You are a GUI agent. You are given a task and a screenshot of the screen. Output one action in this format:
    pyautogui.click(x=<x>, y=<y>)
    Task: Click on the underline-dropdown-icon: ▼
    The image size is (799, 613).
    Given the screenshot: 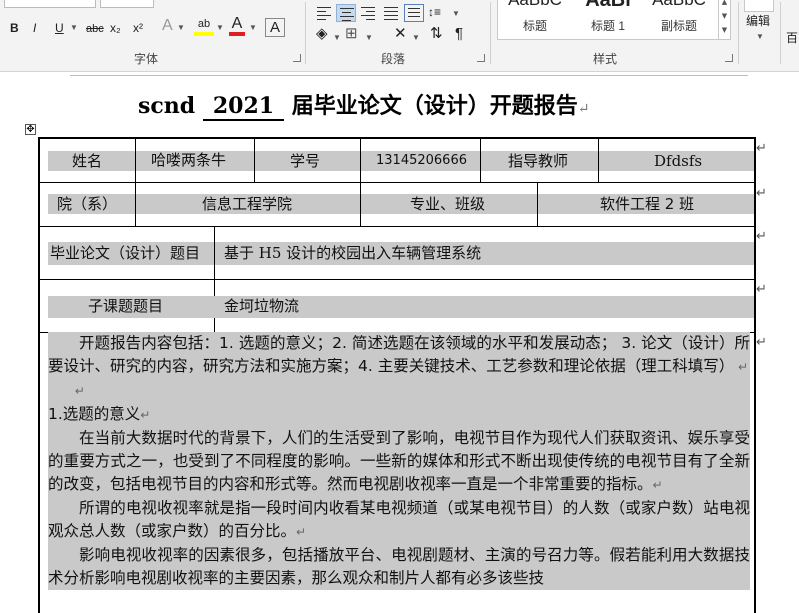 What is the action you would take?
    pyautogui.click(x=74, y=28)
    